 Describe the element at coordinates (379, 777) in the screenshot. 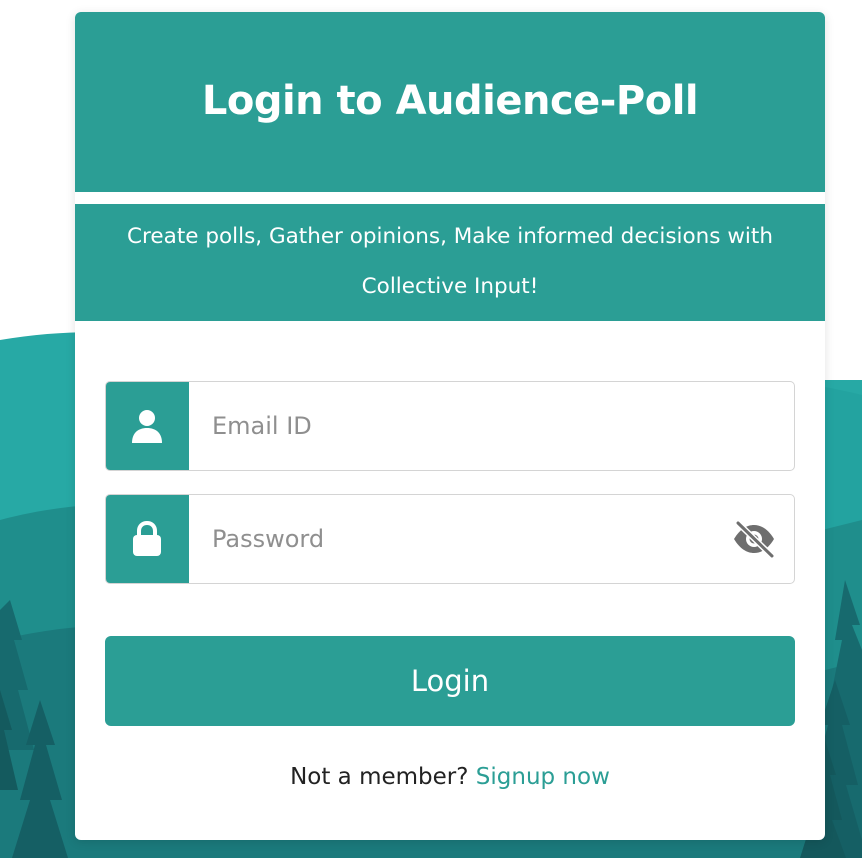

I see `signup-prompt: Not a member?` at that location.